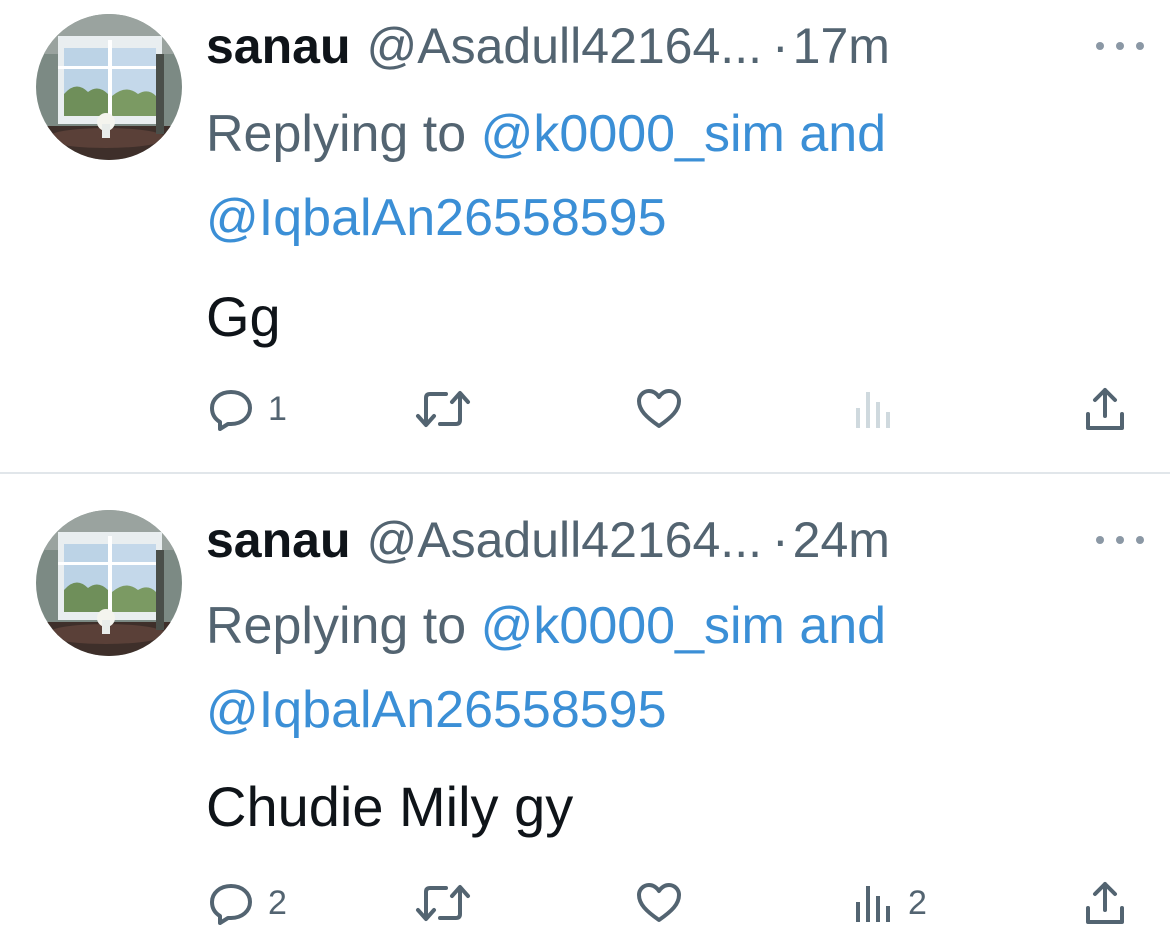 The width and height of the screenshot is (1170, 951). What do you see at coordinates (277, 408) in the screenshot?
I see `reply-count: 1` at bounding box center [277, 408].